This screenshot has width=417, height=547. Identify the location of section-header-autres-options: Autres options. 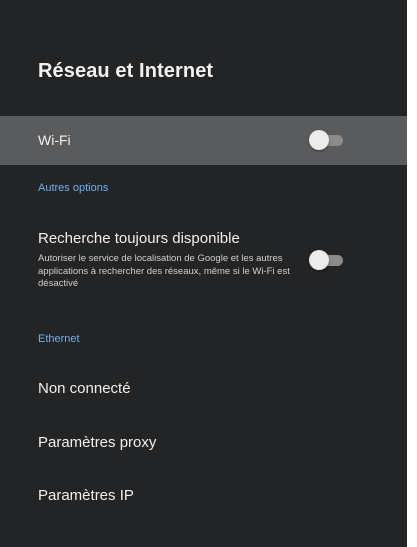
(73, 188).